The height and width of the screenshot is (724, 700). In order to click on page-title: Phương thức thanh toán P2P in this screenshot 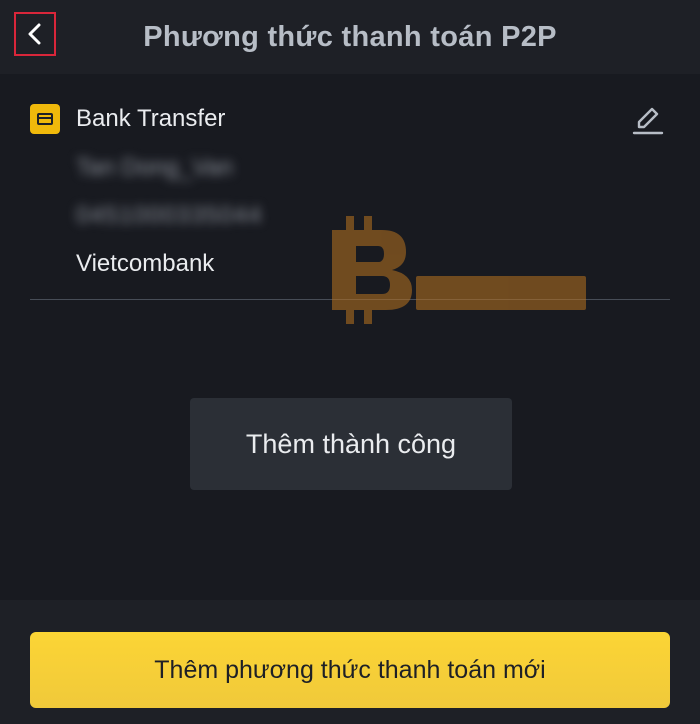, I will do `click(350, 36)`.